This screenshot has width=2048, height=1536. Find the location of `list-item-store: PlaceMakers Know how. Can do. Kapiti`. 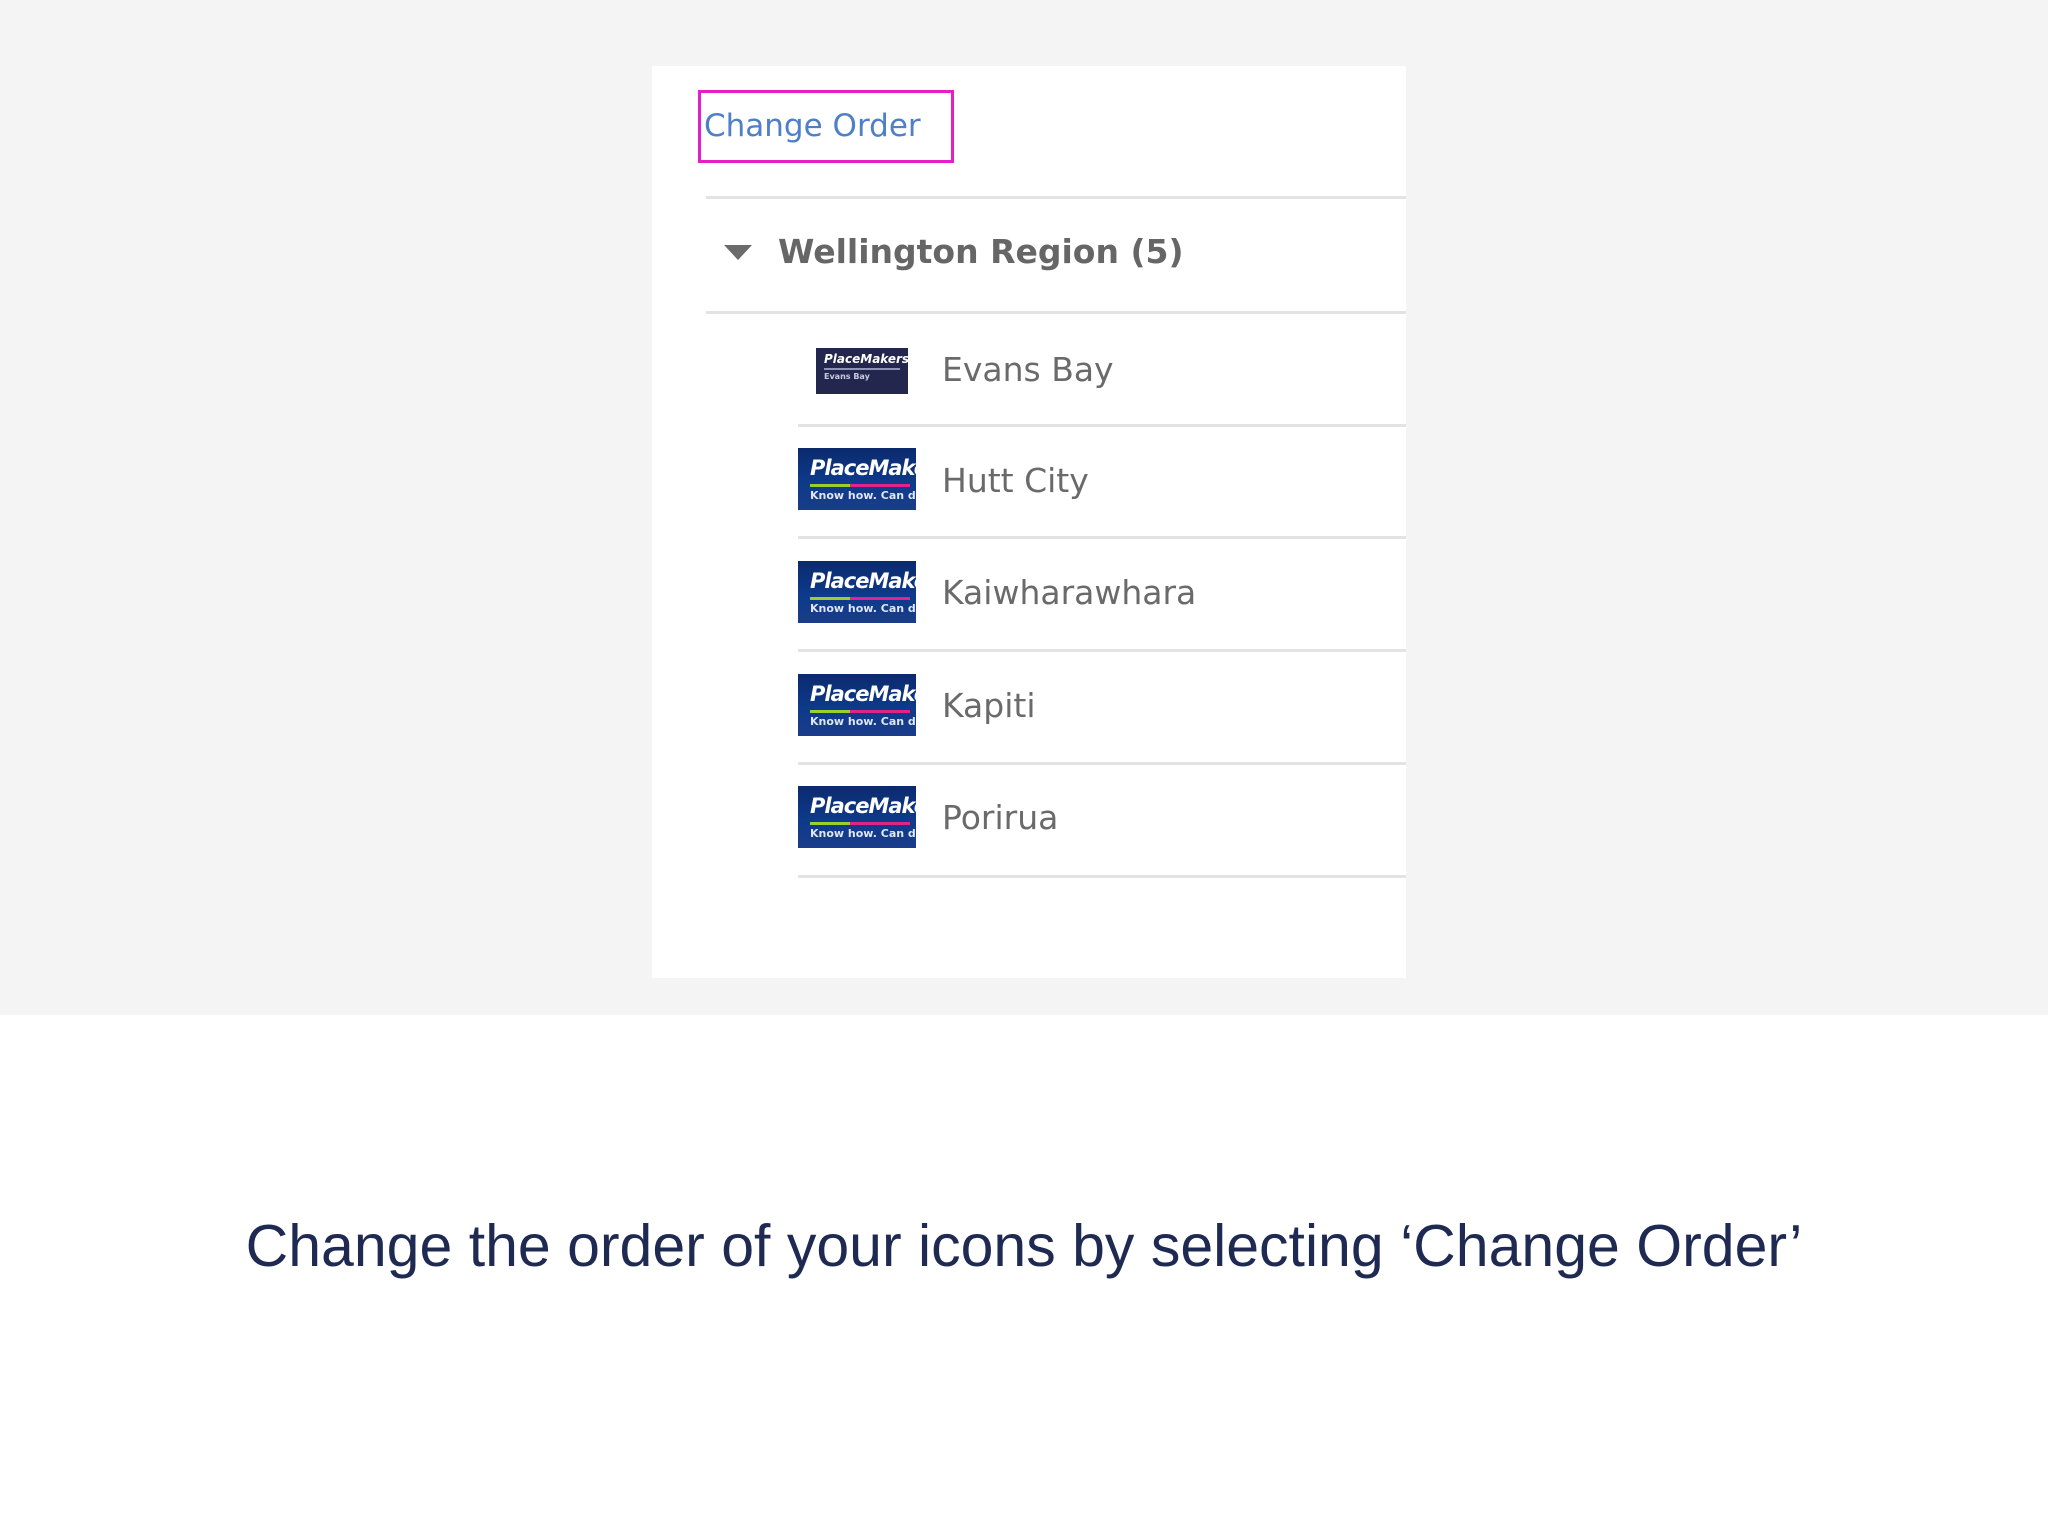

list-item-store: PlaceMakers Know how. Can do. Kapiti is located at coordinates (1102, 710).